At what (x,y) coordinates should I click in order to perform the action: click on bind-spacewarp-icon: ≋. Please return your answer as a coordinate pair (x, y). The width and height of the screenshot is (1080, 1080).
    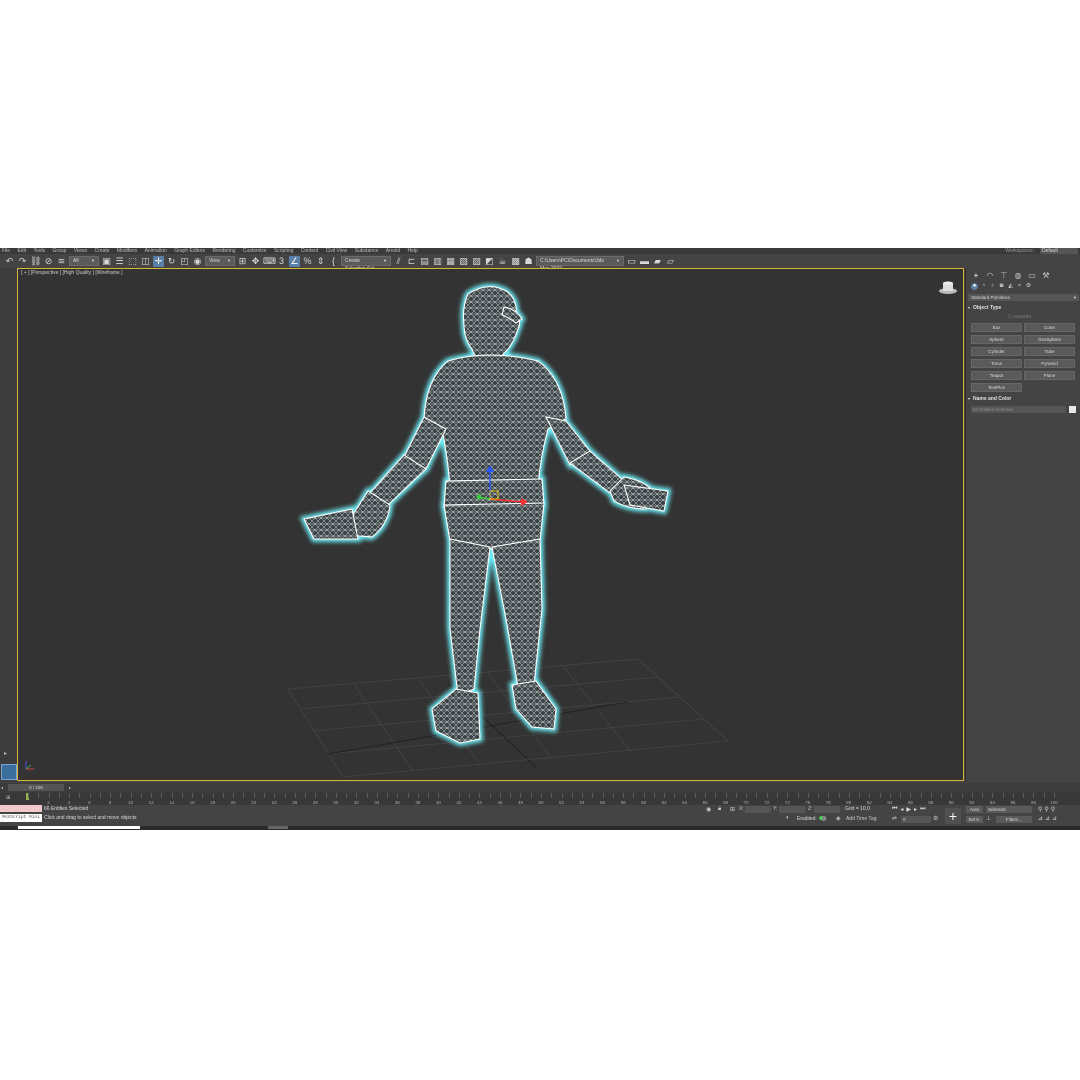
    Looking at the image, I should click on (61, 261).